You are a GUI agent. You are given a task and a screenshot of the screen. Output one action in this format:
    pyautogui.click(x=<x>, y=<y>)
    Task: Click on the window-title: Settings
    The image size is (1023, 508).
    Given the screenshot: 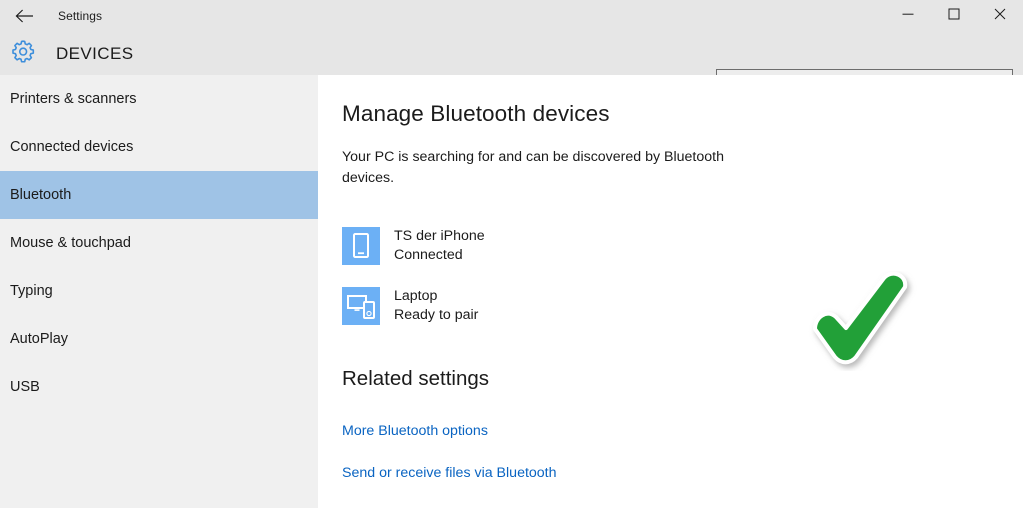 What is the action you would take?
    pyautogui.click(x=80, y=16)
    